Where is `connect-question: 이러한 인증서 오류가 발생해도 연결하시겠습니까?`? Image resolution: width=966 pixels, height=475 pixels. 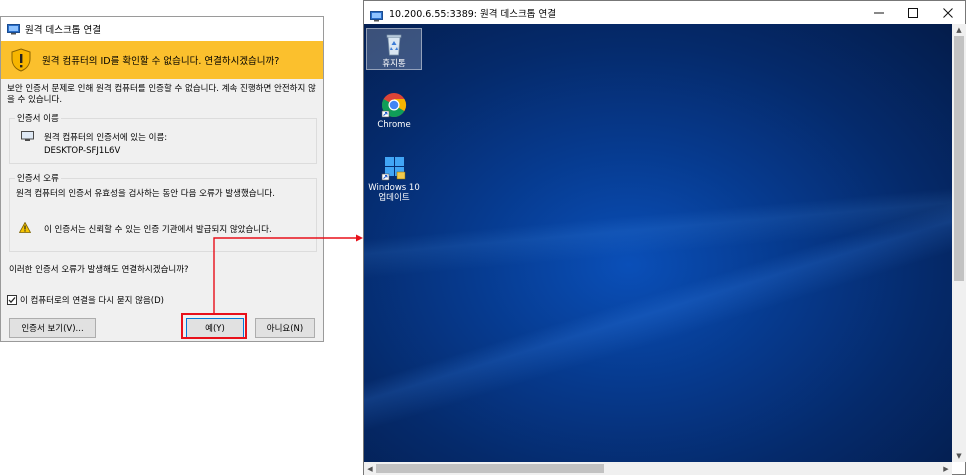
connect-question: 이러한 인증서 오류가 발생해도 연결하시겠습니까? is located at coordinates (99, 270).